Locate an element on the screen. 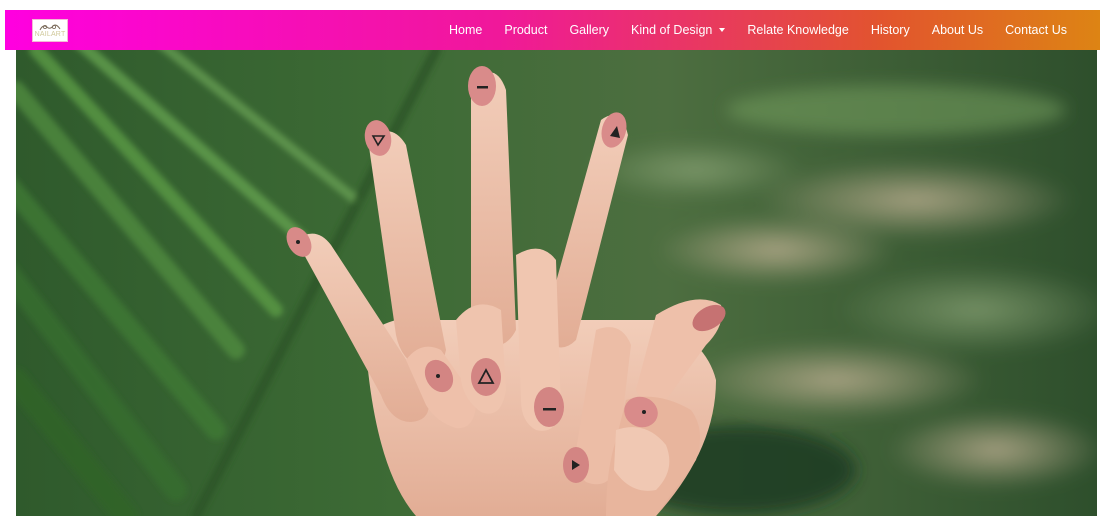 Image resolution: width=1105 pixels, height=516 pixels. brand-logo-text: NAILART is located at coordinates (50, 34).